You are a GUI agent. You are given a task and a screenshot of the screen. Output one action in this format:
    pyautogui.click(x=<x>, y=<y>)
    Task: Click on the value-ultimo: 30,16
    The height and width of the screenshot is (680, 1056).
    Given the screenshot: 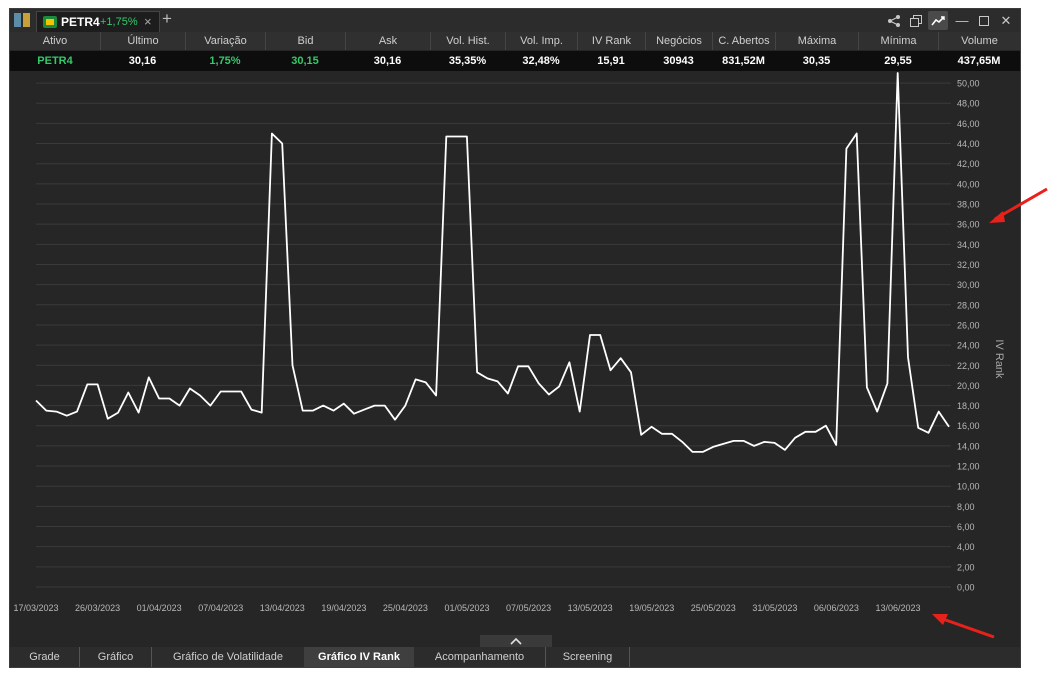 What is the action you would take?
    pyautogui.click(x=142, y=61)
    